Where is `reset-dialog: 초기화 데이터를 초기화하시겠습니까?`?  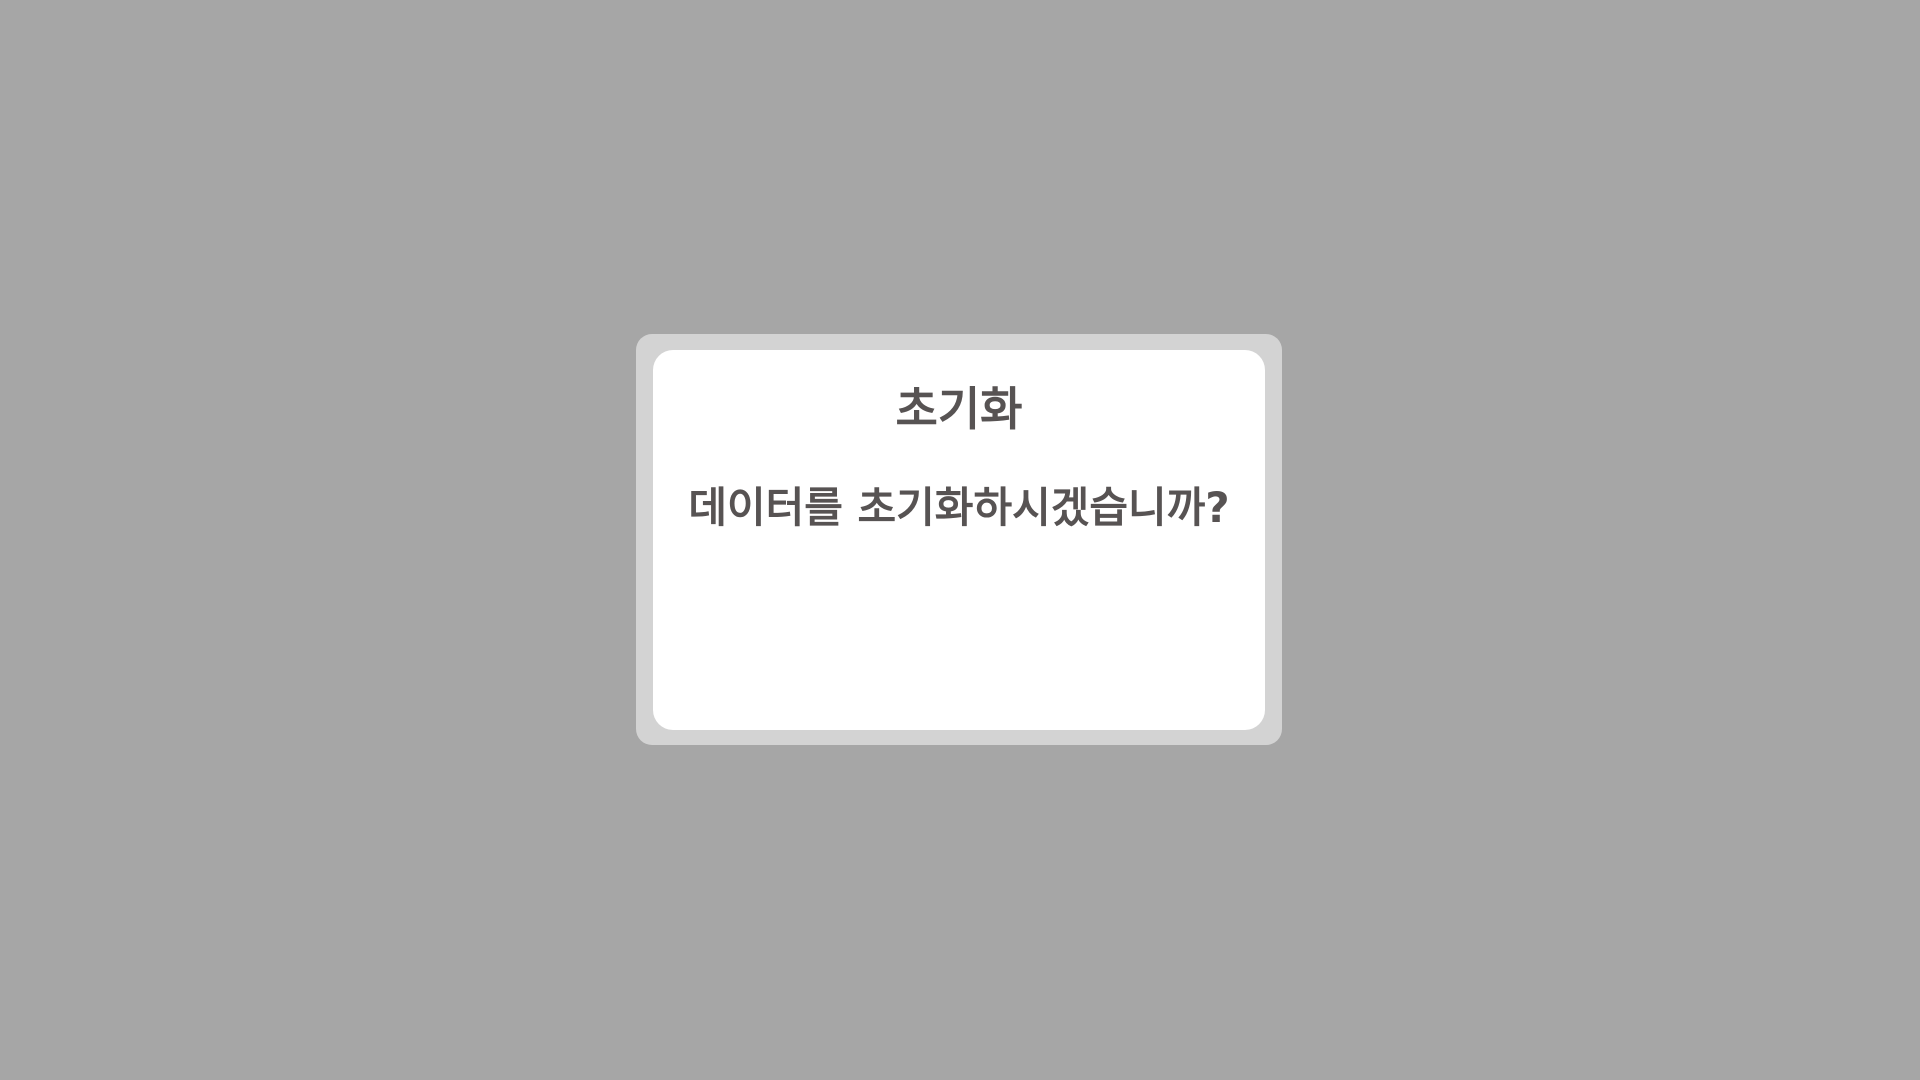 reset-dialog: 초기화 데이터를 초기화하시겠습니까? is located at coordinates (959, 539).